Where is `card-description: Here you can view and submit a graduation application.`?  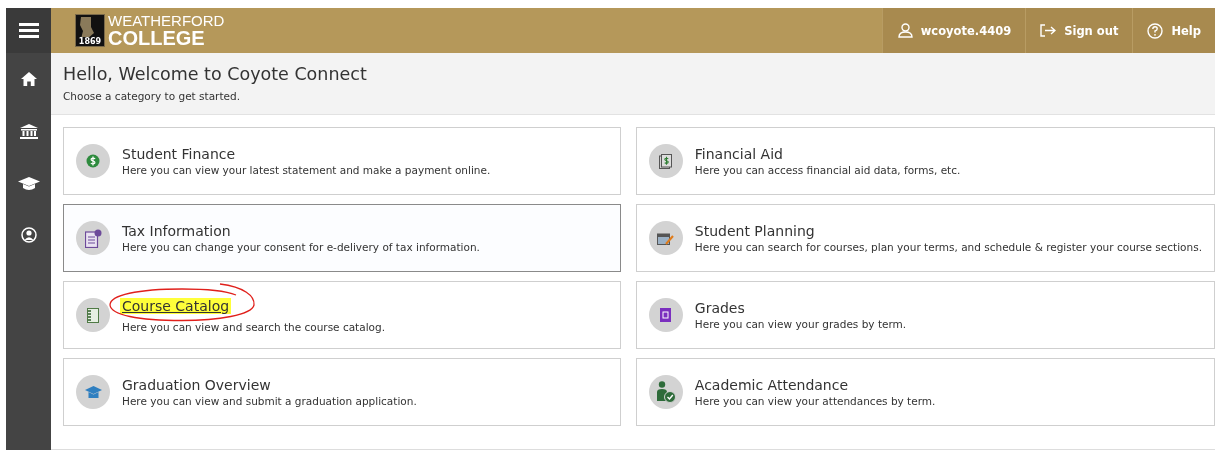 card-description: Here you can view and submit a graduation application. is located at coordinates (269, 401).